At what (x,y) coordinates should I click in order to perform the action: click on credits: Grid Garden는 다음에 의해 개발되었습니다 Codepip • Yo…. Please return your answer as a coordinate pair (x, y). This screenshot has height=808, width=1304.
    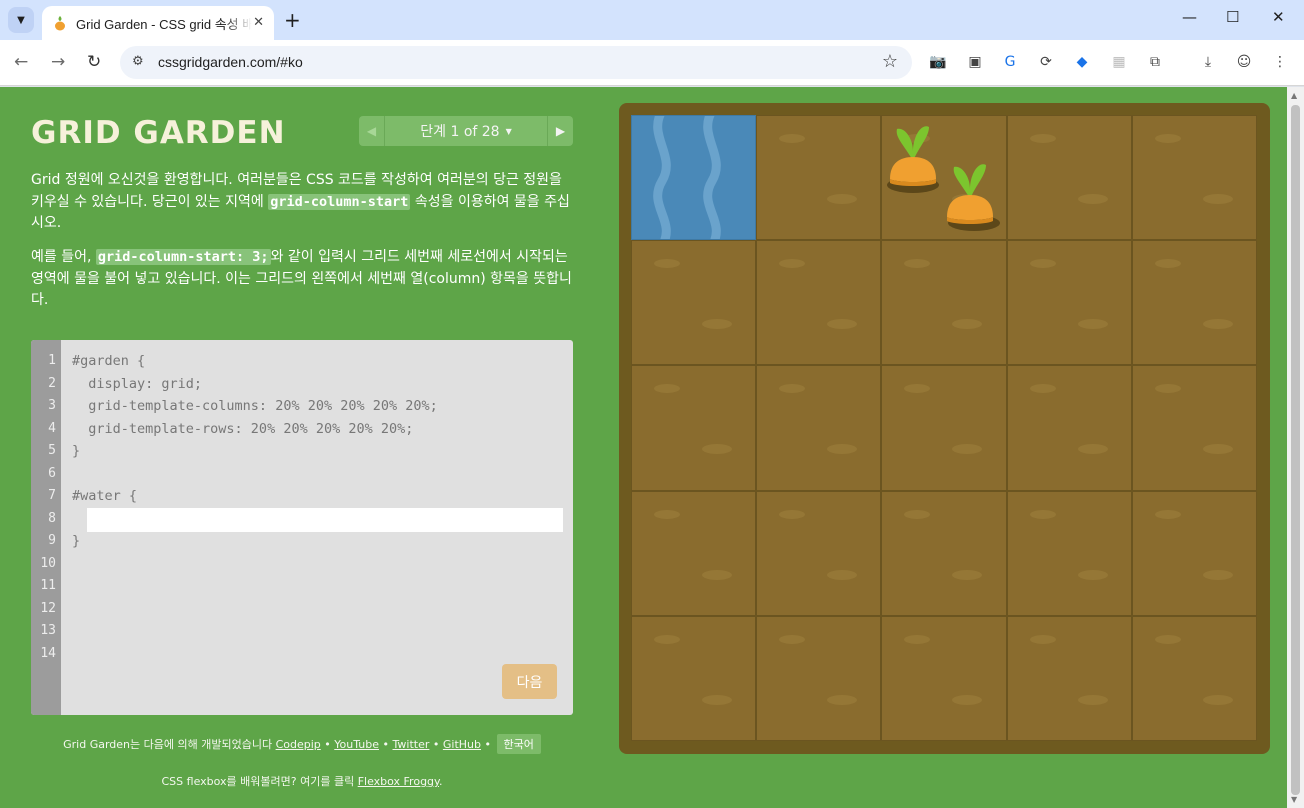
    Looking at the image, I should click on (302, 744).